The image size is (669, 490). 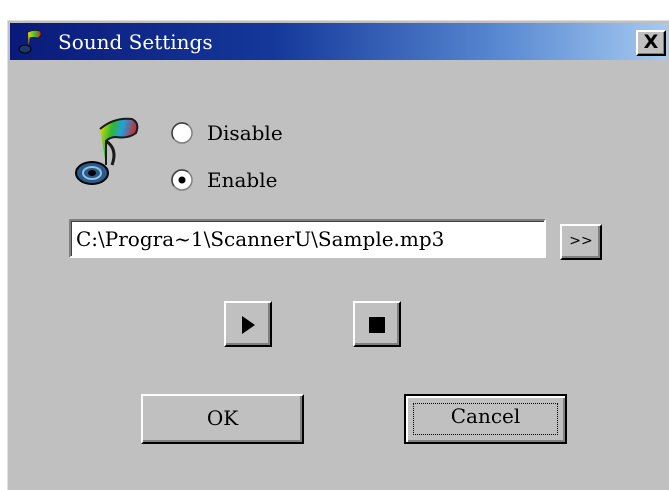 I want to click on disable-label: Disable, so click(x=245, y=133).